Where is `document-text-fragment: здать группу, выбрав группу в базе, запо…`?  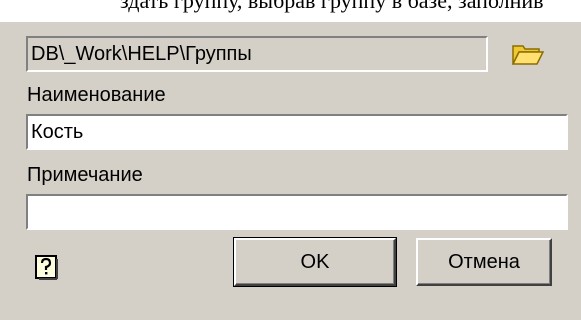
document-text-fragment: здать группу, выбрав группу в базе, запо… is located at coordinates (290, 11).